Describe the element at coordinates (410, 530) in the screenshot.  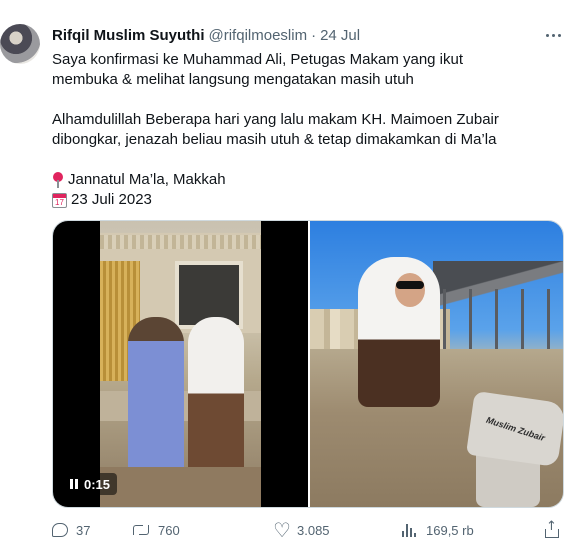
I see `views-icon` at that location.